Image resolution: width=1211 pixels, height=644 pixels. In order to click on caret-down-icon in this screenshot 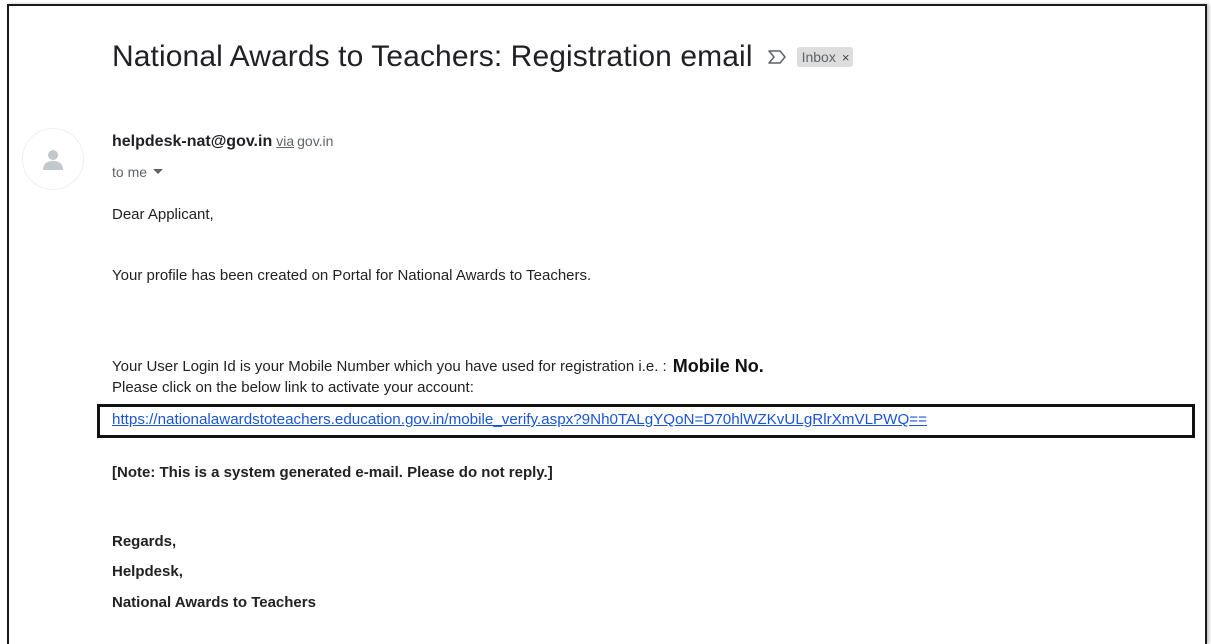, I will do `click(158, 172)`.